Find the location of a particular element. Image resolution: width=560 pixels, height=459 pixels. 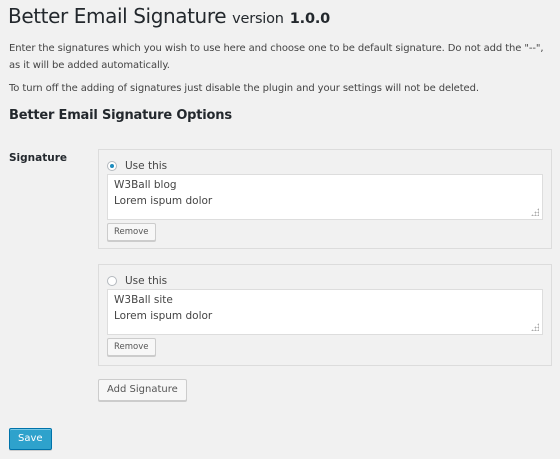

use-this-label-2: Use this is located at coordinates (146, 281).